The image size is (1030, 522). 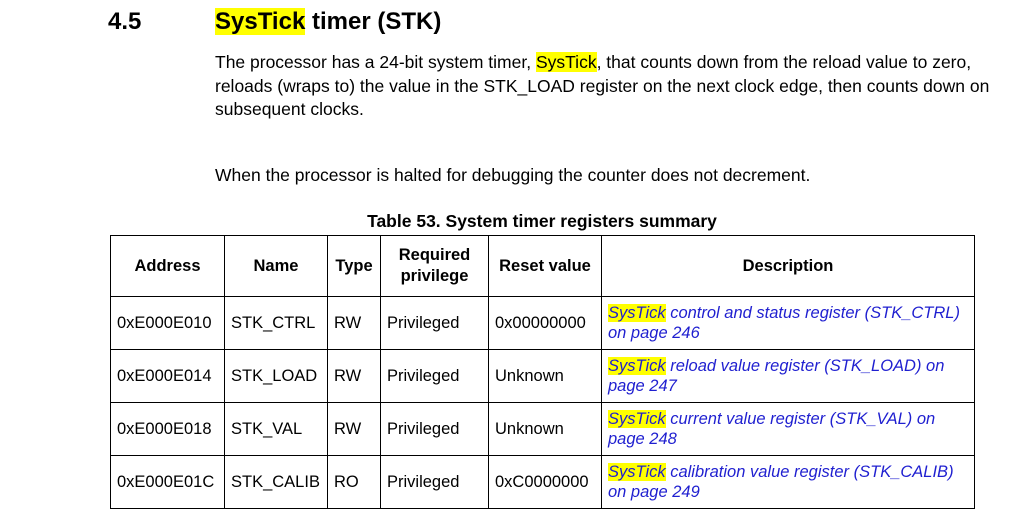 What do you see at coordinates (167, 376) in the screenshot?
I see `cell-address: 0xE000E014` at bounding box center [167, 376].